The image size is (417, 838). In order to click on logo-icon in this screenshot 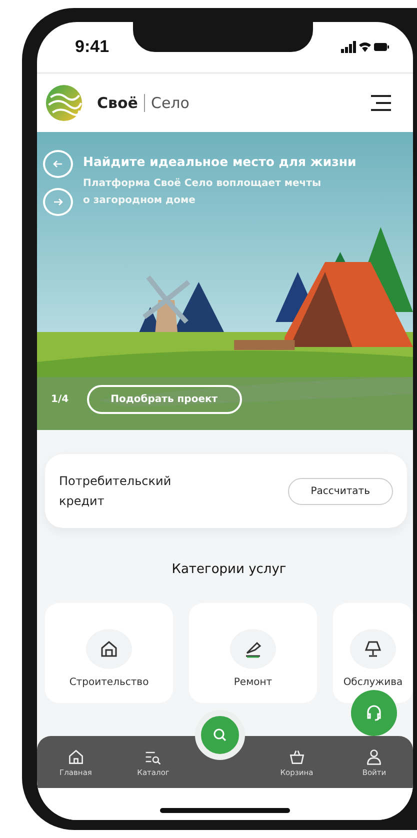, I will do `click(64, 103)`.